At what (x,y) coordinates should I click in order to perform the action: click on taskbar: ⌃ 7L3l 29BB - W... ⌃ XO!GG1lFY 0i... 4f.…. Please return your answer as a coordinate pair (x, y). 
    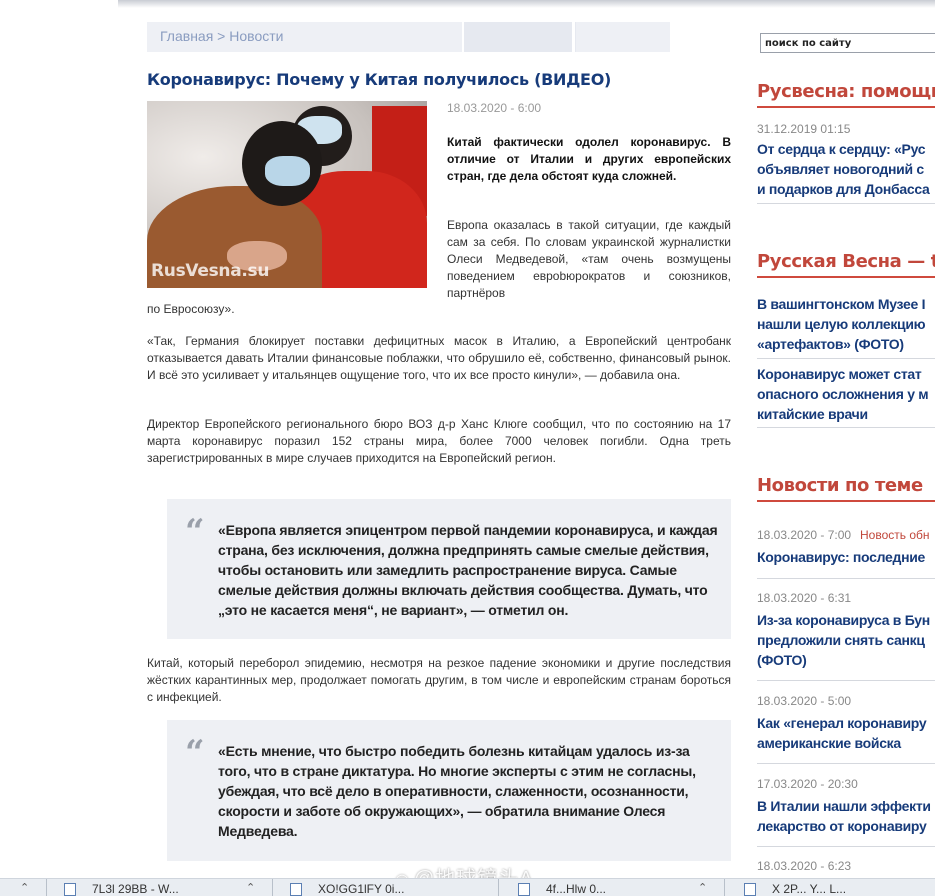
    Looking at the image, I should click on (467, 887).